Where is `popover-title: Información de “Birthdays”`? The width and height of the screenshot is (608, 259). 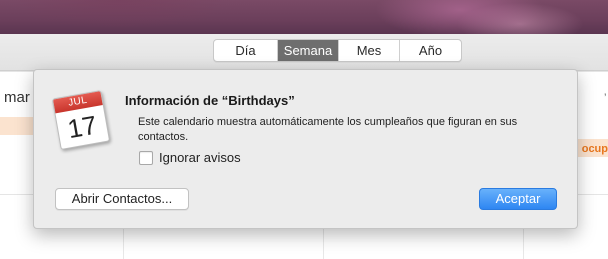 popover-title: Información de “Birthdays” is located at coordinates (210, 100).